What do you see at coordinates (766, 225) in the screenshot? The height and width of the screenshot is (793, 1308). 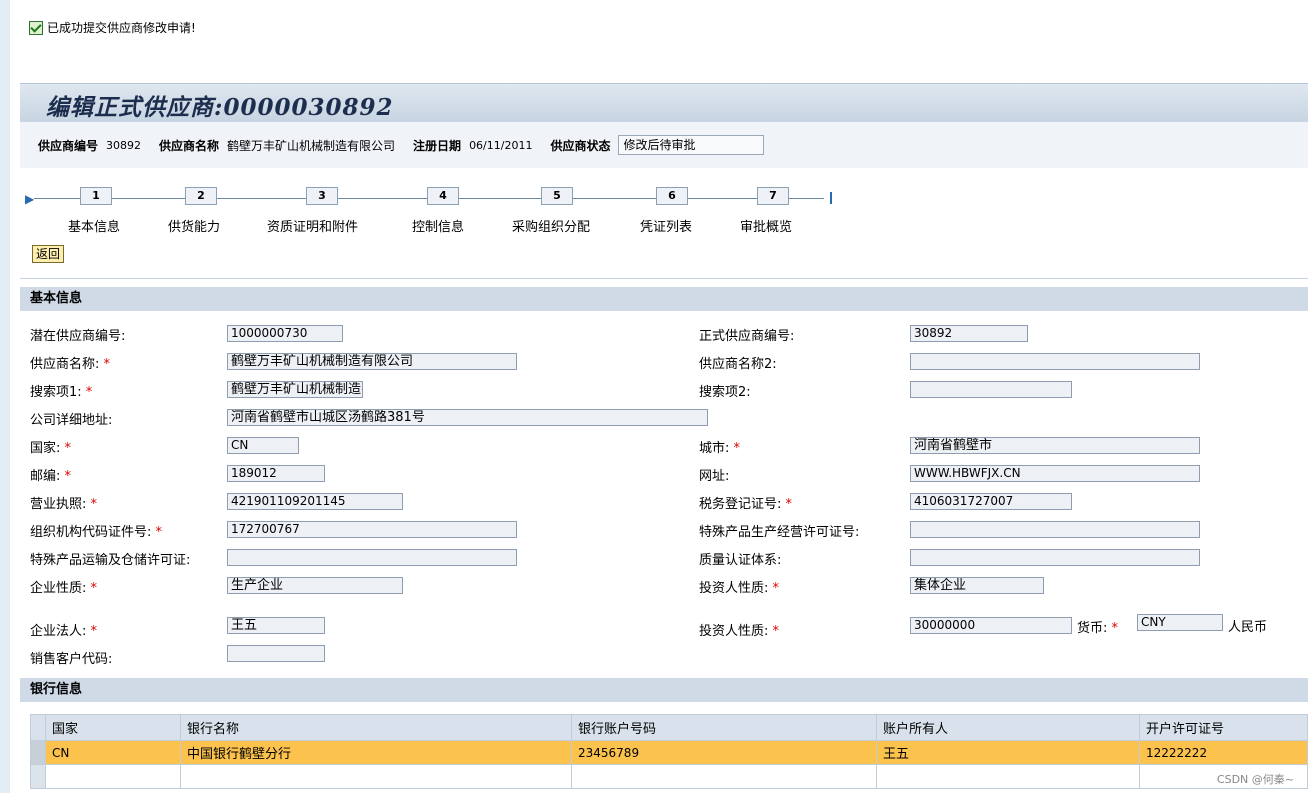 I see `roadmap-label-7: 审批概览` at bounding box center [766, 225].